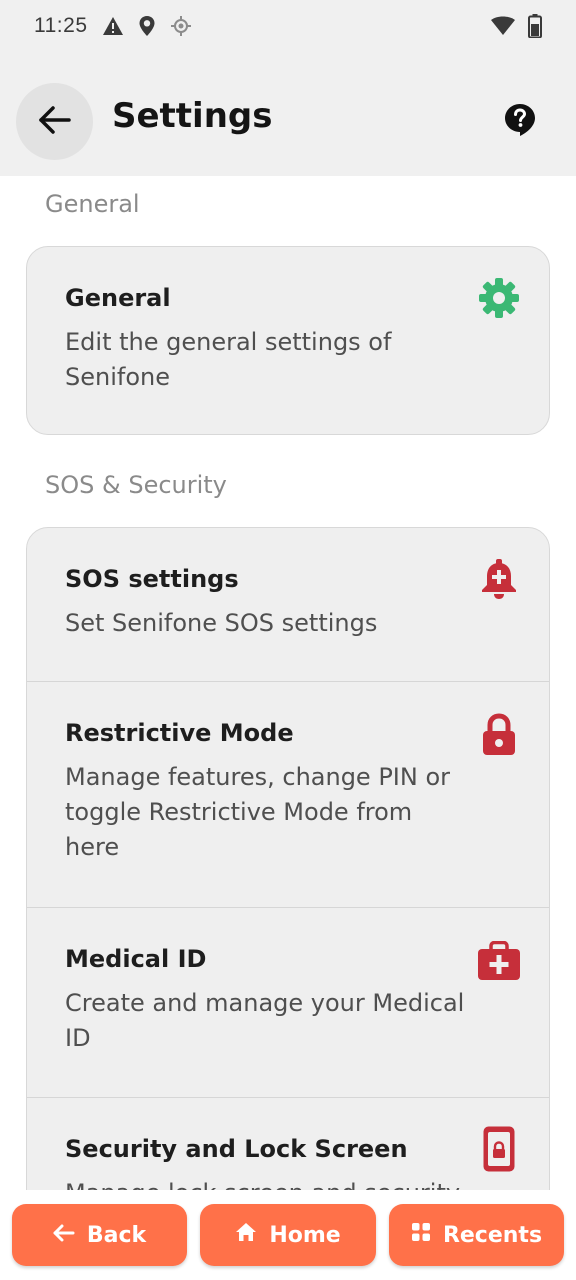 Image resolution: width=576 pixels, height=1280 pixels. I want to click on nav-home-button: Home, so click(288, 1235).